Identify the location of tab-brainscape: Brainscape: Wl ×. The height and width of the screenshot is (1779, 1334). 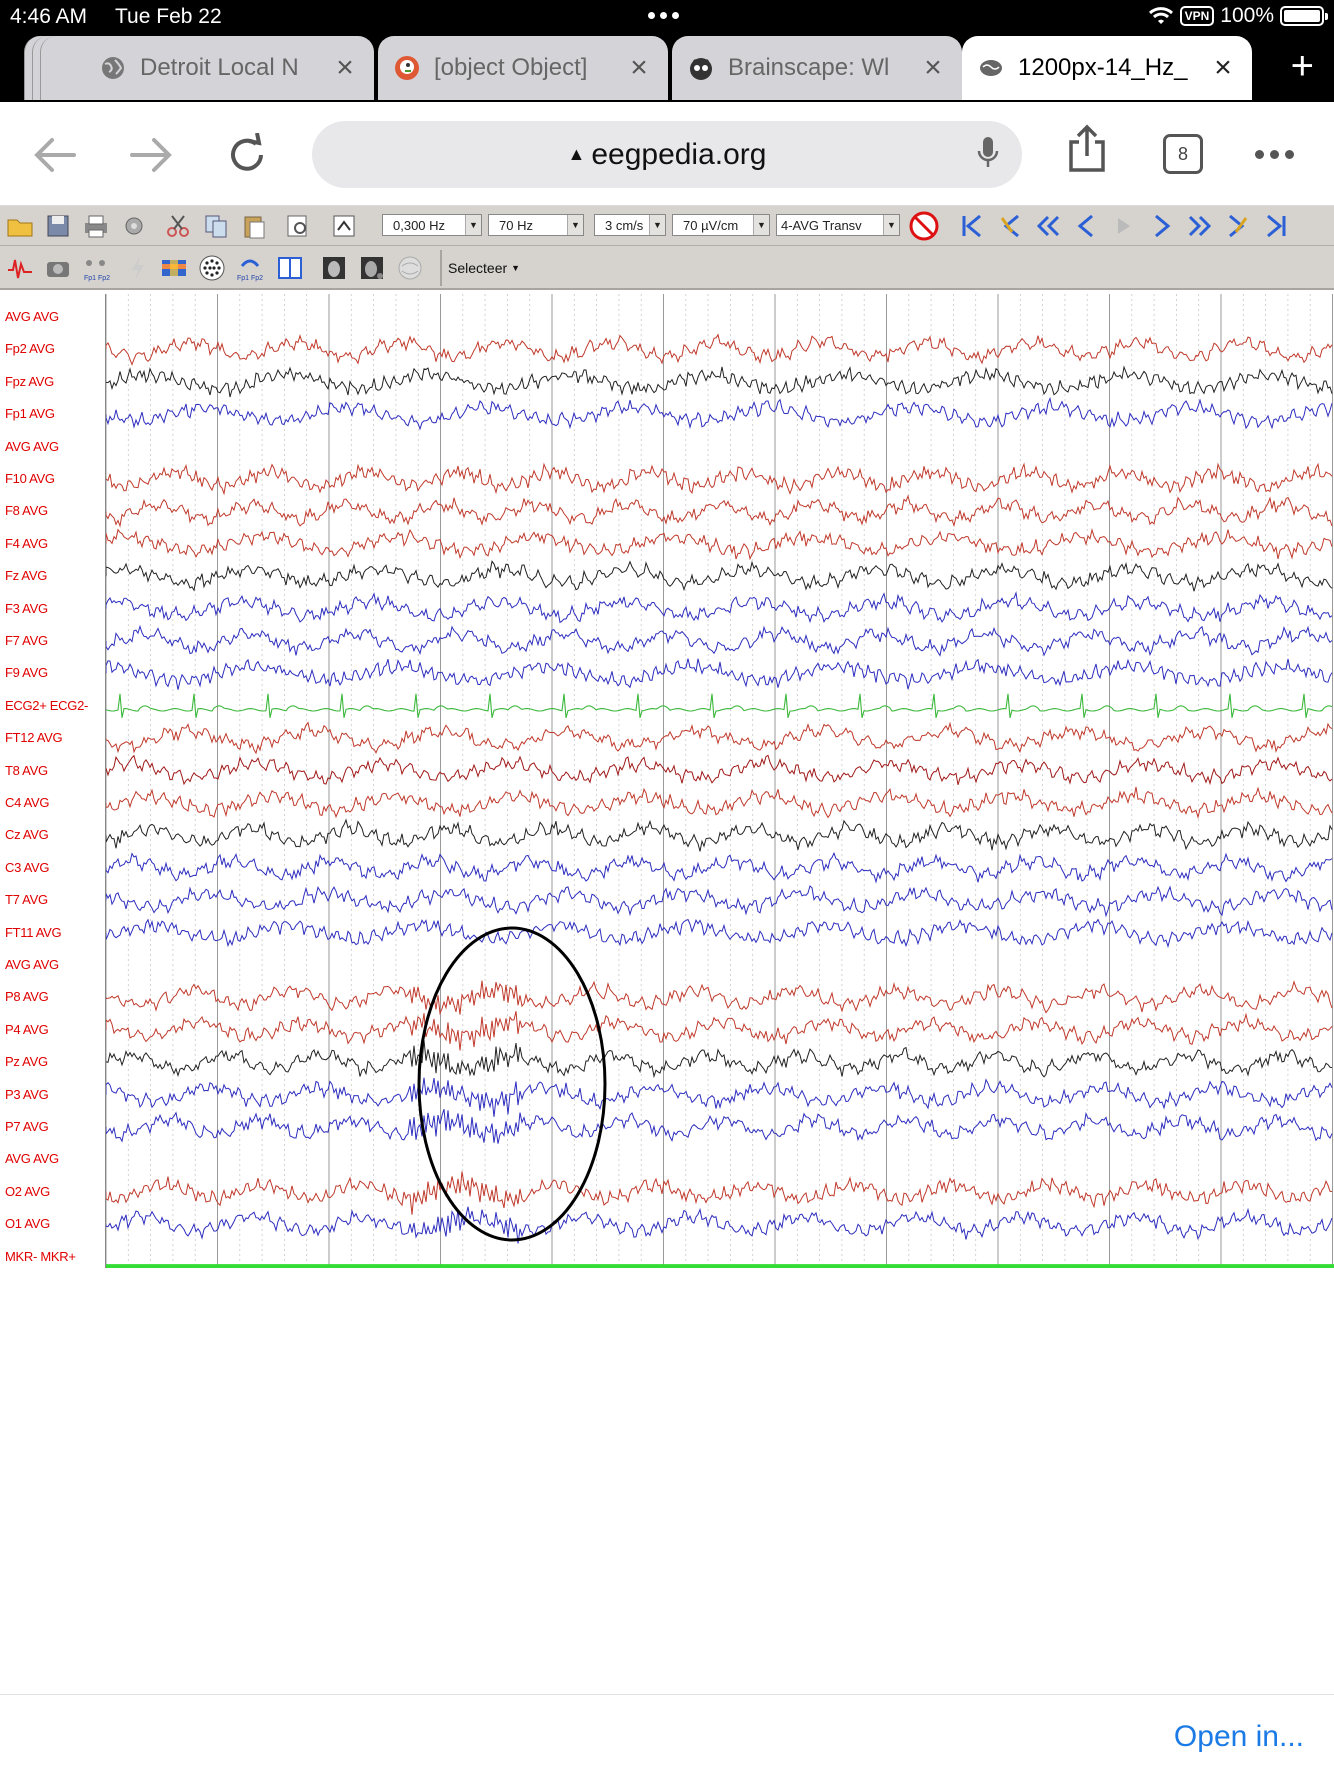
(817, 68).